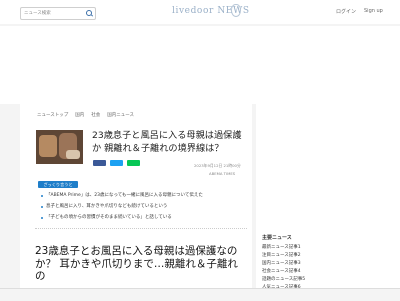 The width and height of the screenshot is (400, 301). What do you see at coordinates (89, 13) in the screenshot?
I see `search-icon` at bounding box center [89, 13].